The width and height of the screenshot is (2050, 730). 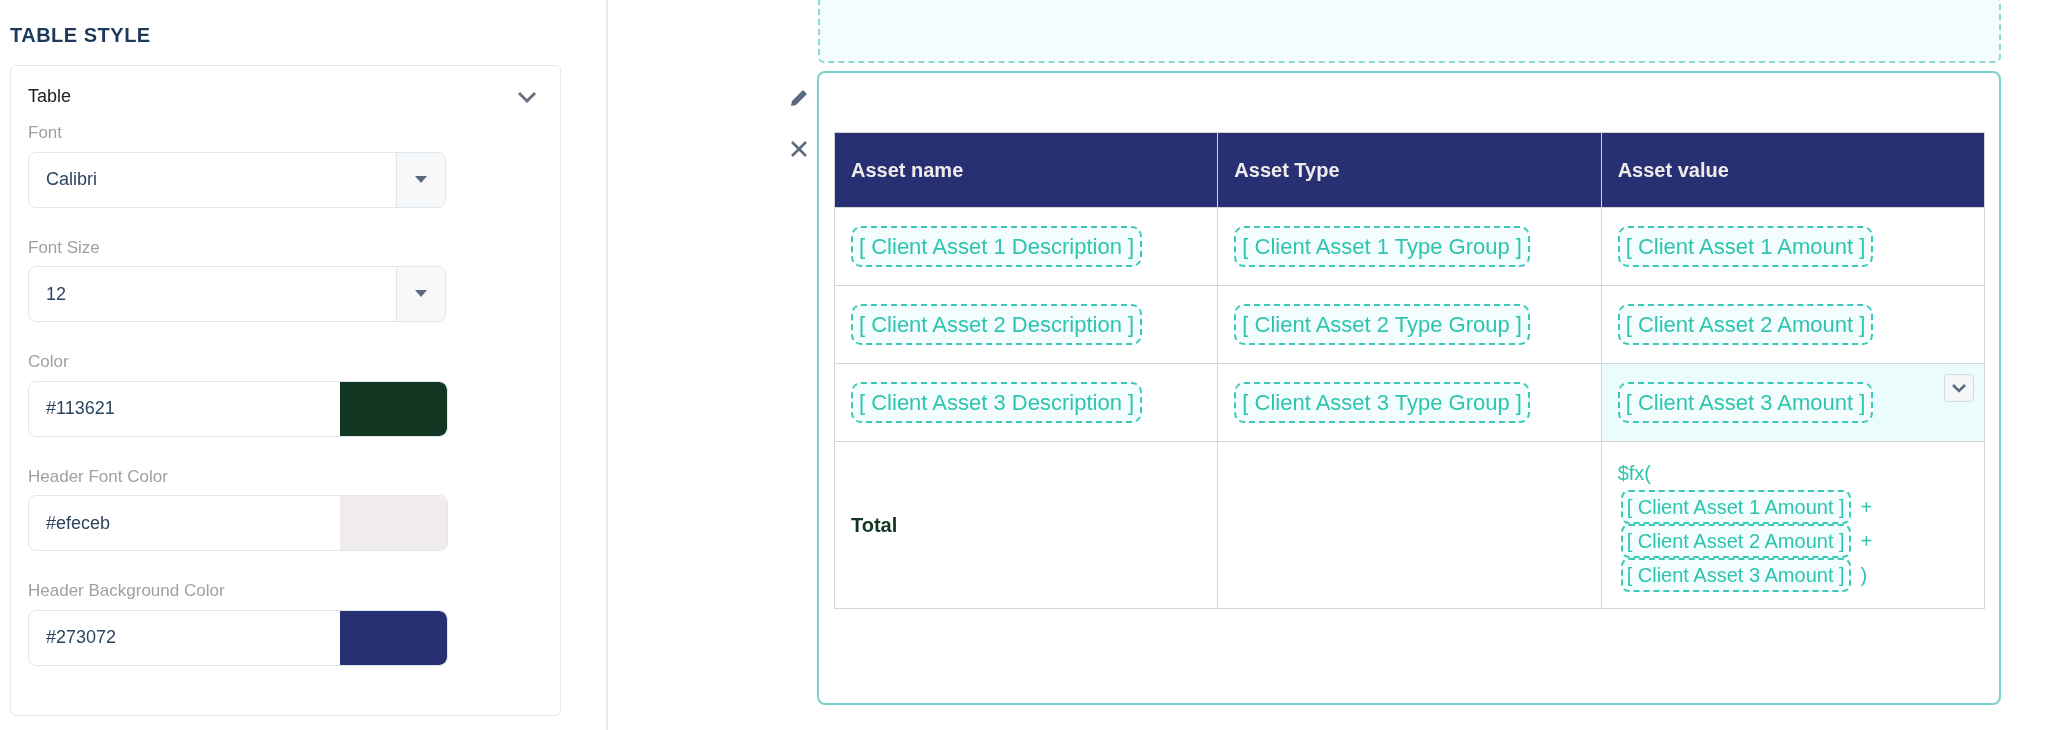 What do you see at coordinates (1793, 170) in the screenshot?
I see `column-header: Asset value` at bounding box center [1793, 170].